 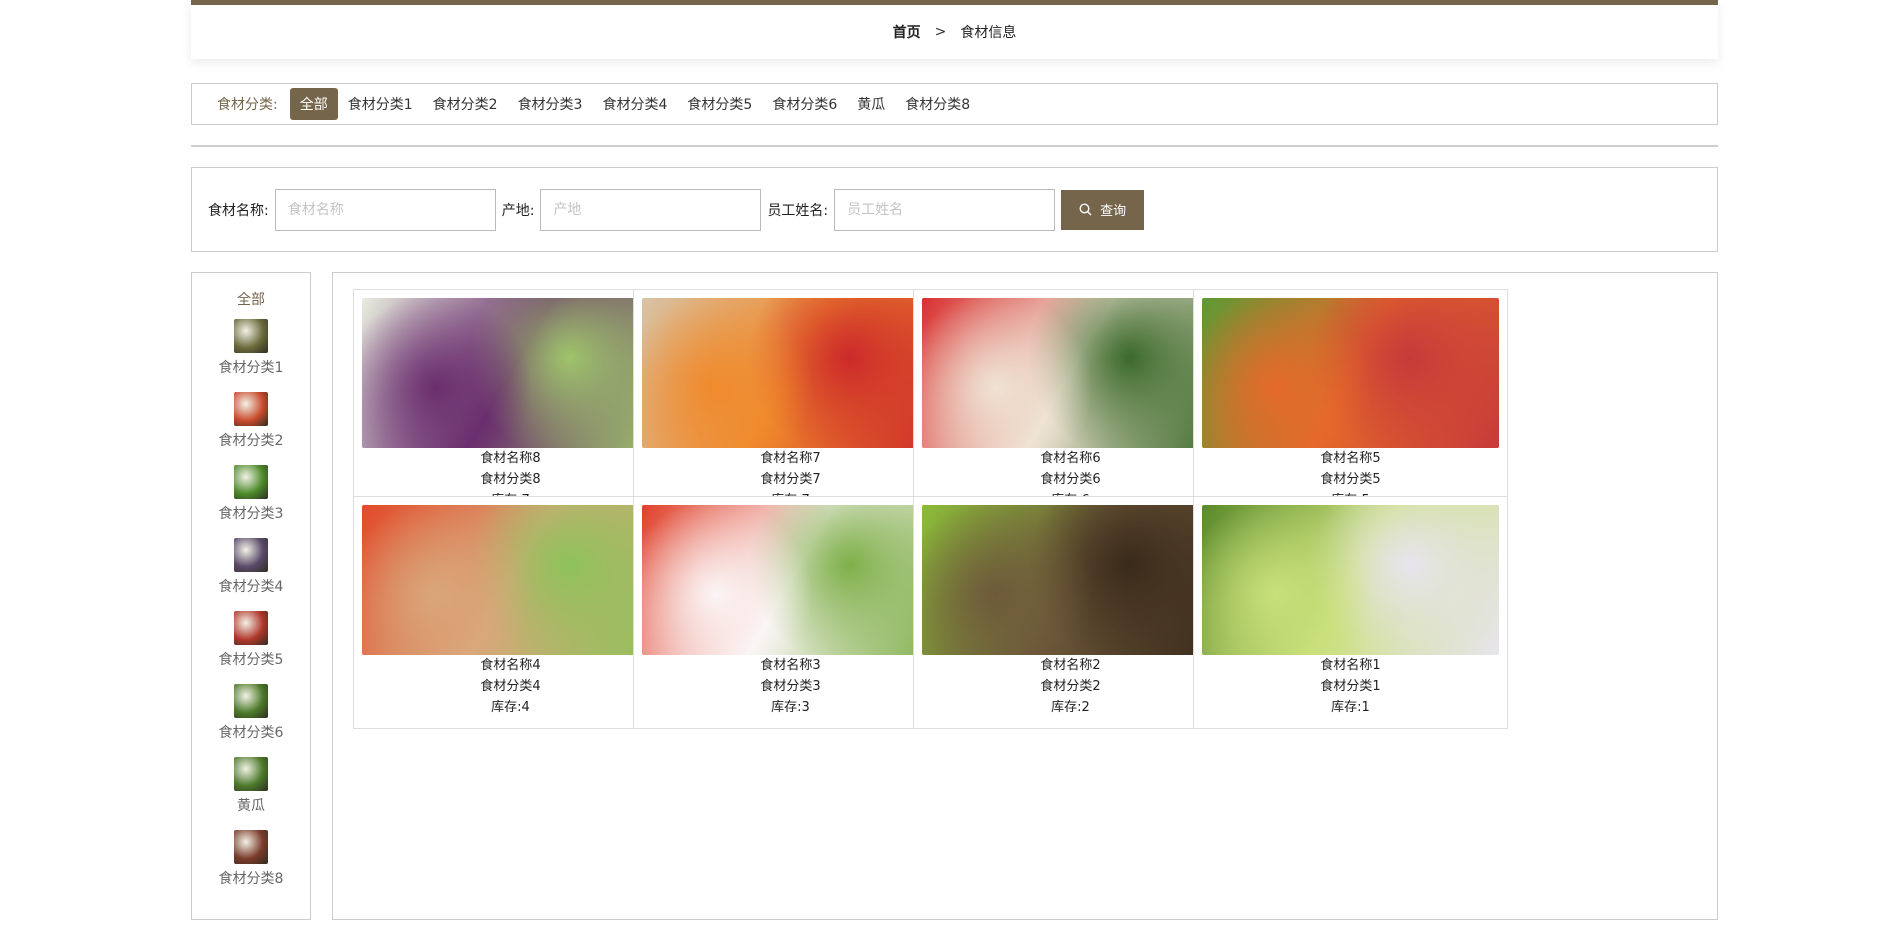 What do you see at coordinates (251, 441) in the screenshot?
I see `sidebar-item-label: 食材分类2` at bounding box center [251, 441].